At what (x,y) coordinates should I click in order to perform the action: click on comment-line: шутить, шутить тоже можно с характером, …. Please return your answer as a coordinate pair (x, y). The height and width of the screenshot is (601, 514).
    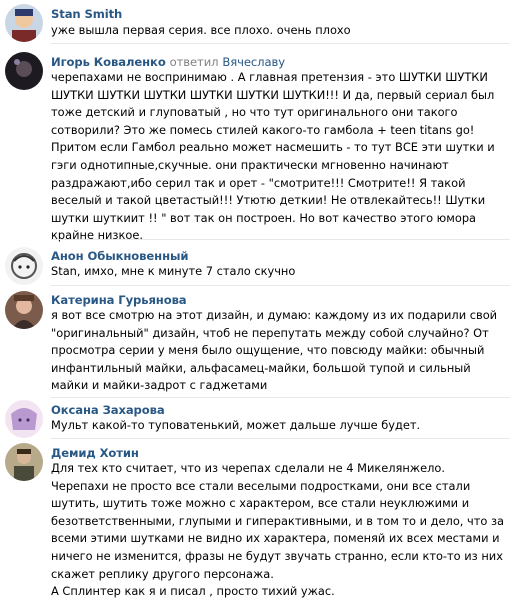
    Looking at the image, I should click on (260, 503).